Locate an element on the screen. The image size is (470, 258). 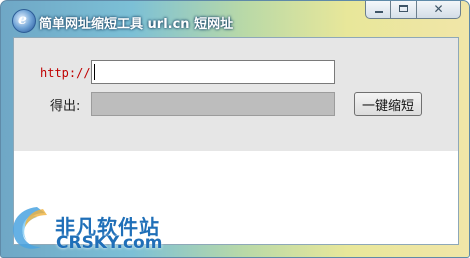
watermark: 非凡软件站 CRSKY.com is located at coordinates (101, 227).